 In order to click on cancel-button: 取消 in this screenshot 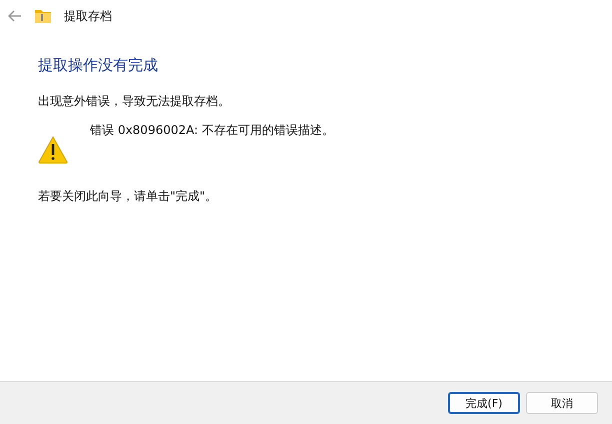, I will do `click(562, 403)`.